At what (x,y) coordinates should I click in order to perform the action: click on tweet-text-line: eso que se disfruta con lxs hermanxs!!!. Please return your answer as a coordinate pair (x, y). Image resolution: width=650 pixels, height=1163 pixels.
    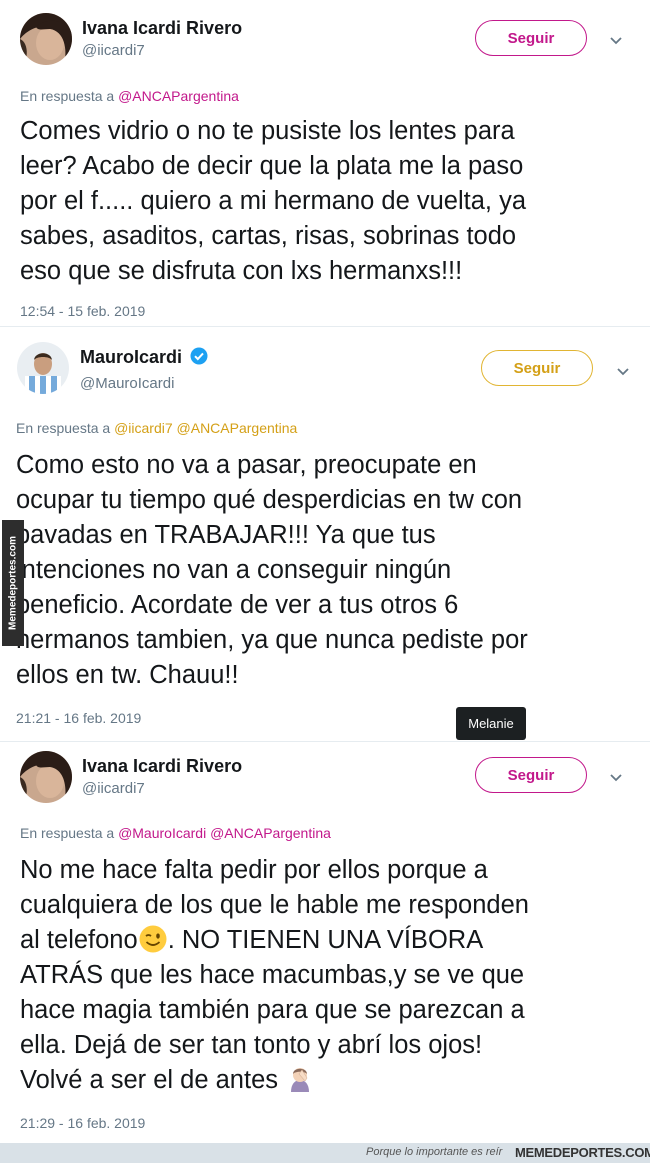
    Looking at the image, I should click on (241, 271).